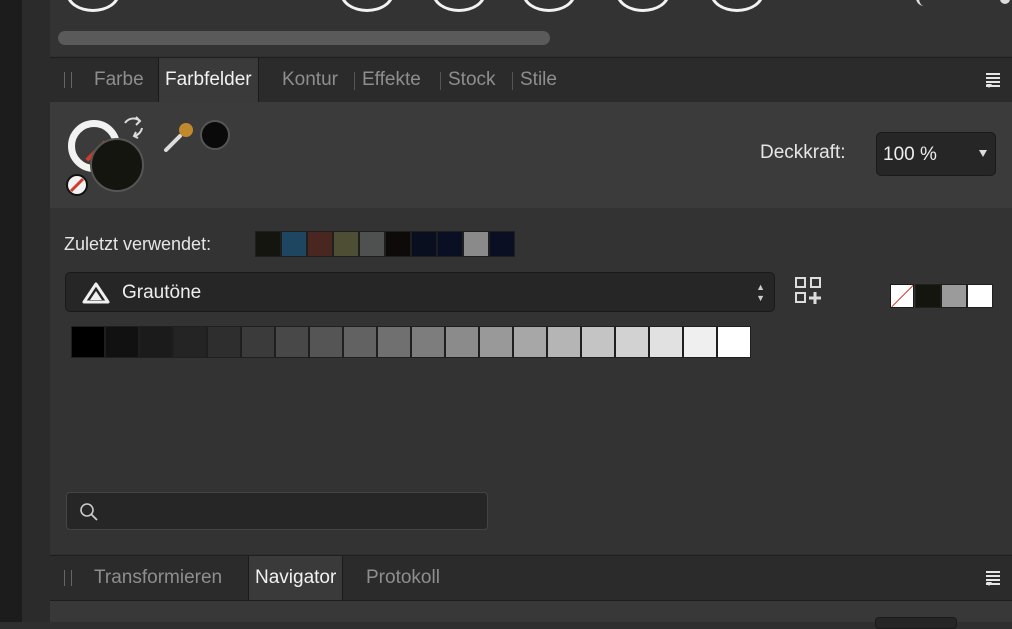 This screenshot has height=629, width=1012. What do you see at coordinates (910, 154) in the screenshot?
I see `opacity-value: 100 %` at bounding box center [910, 154].